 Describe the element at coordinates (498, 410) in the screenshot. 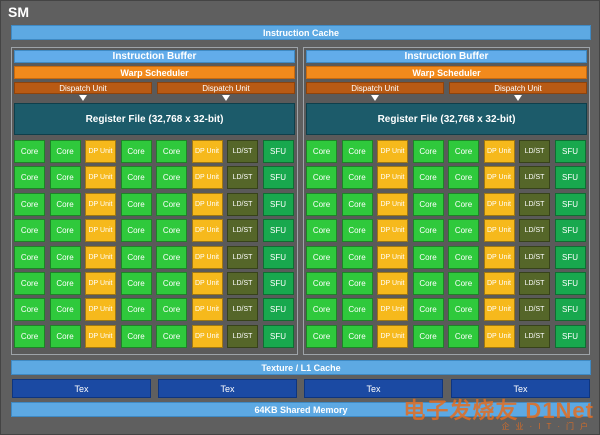

I see `watermark-brand: 电子发烧友 D1Net` at that location.